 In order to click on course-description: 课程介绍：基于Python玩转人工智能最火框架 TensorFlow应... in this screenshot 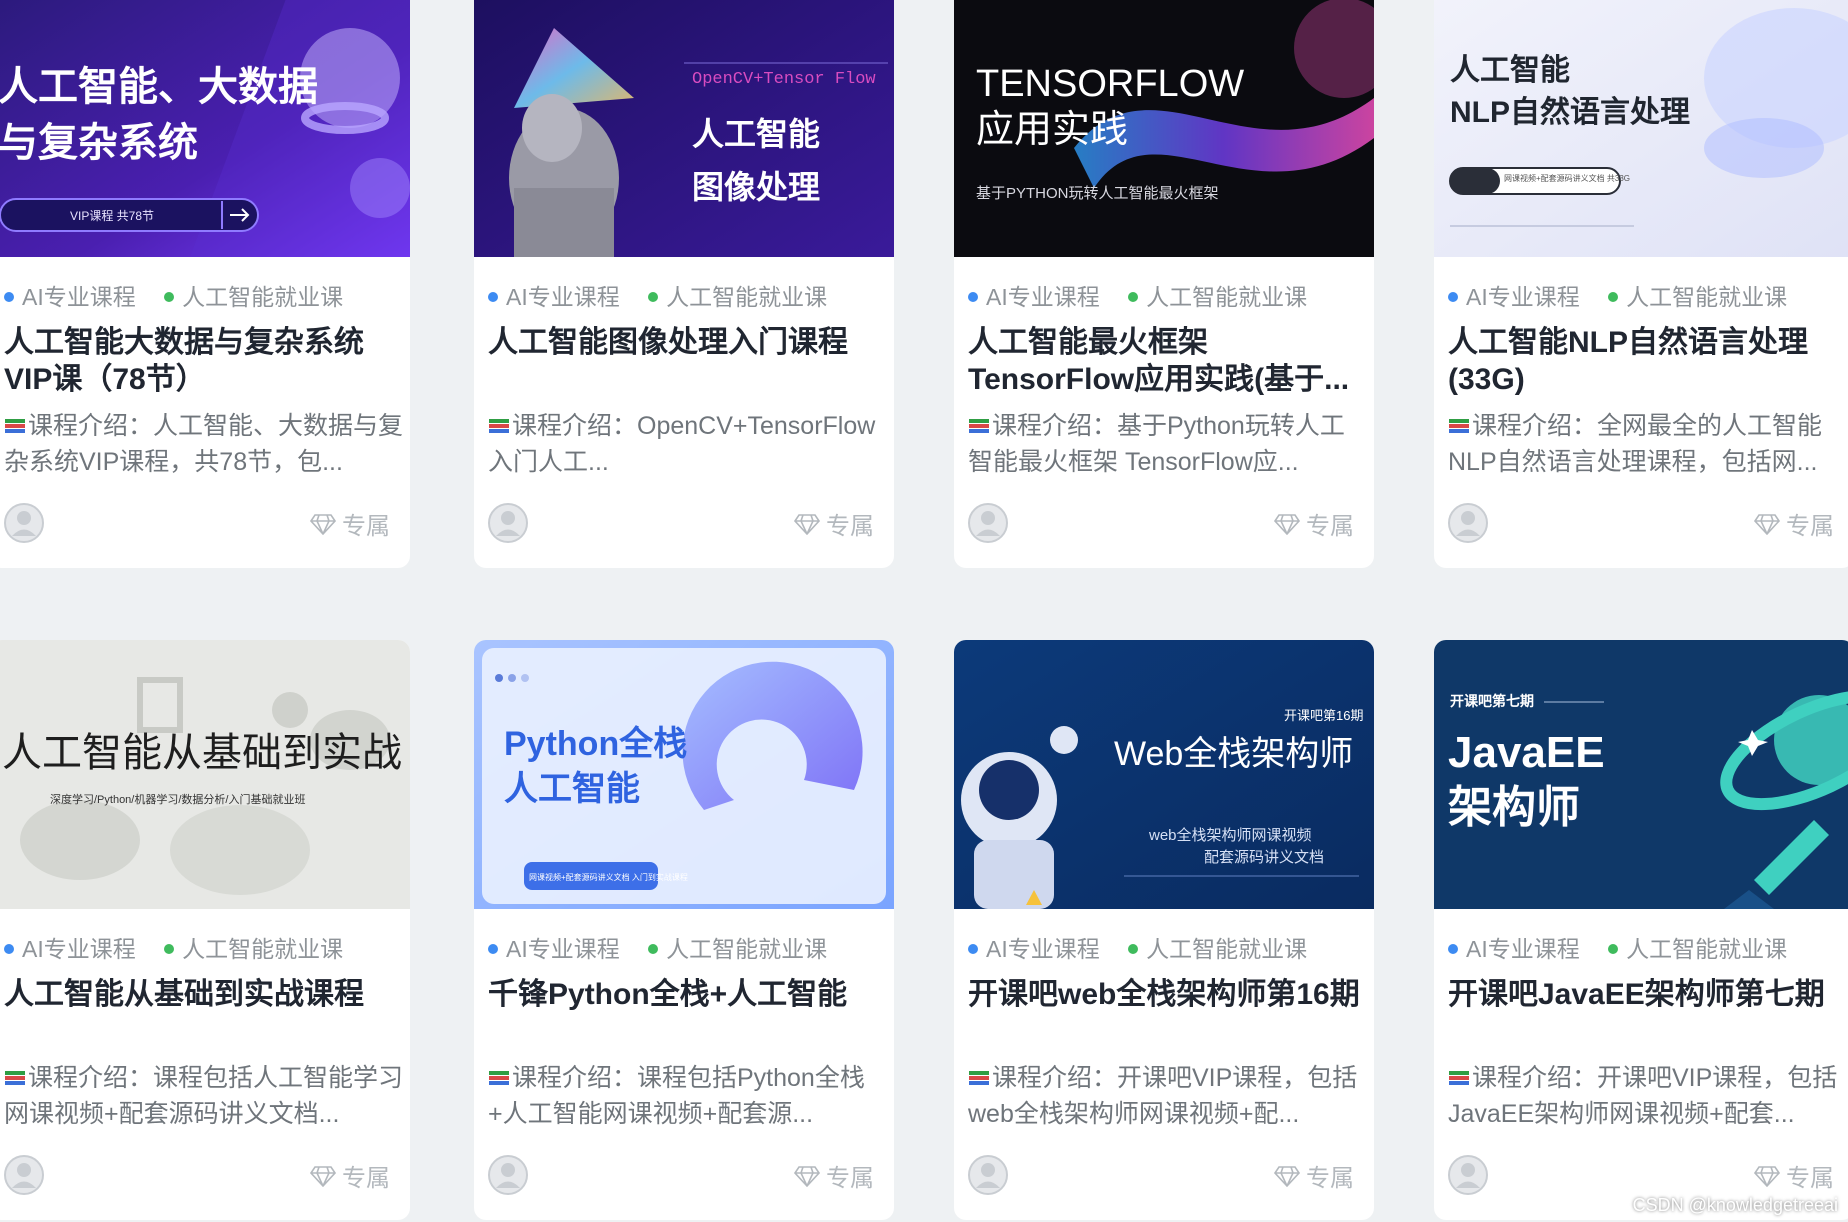, I will do `click(1156, 444)`.